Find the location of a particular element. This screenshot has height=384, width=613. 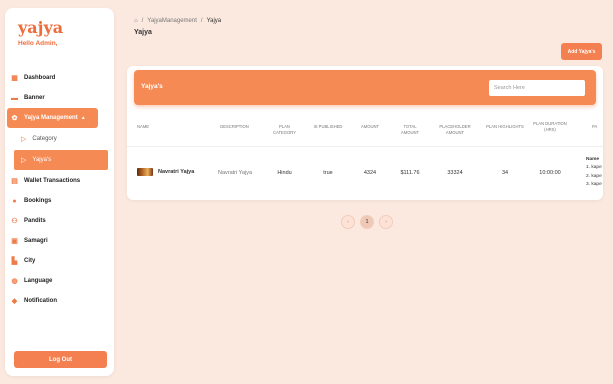

pa-item: 2. kape is located at coordinates (594, 176).